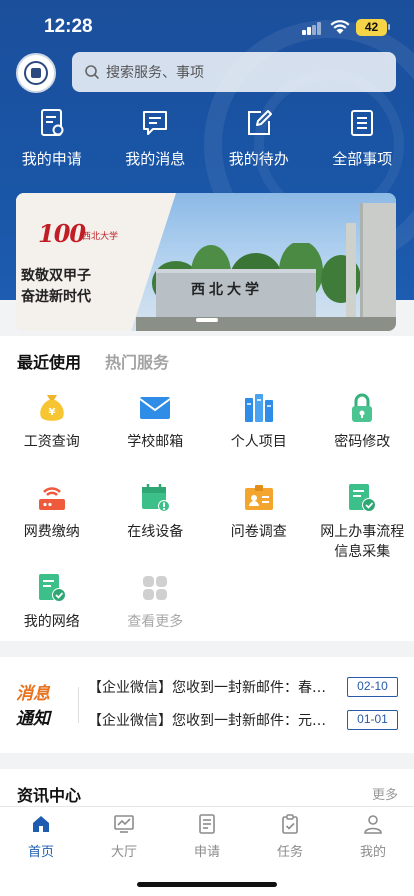 This screenshot has width=414, height=896. I want to click on edit-todo-icon, so click(259, 122).